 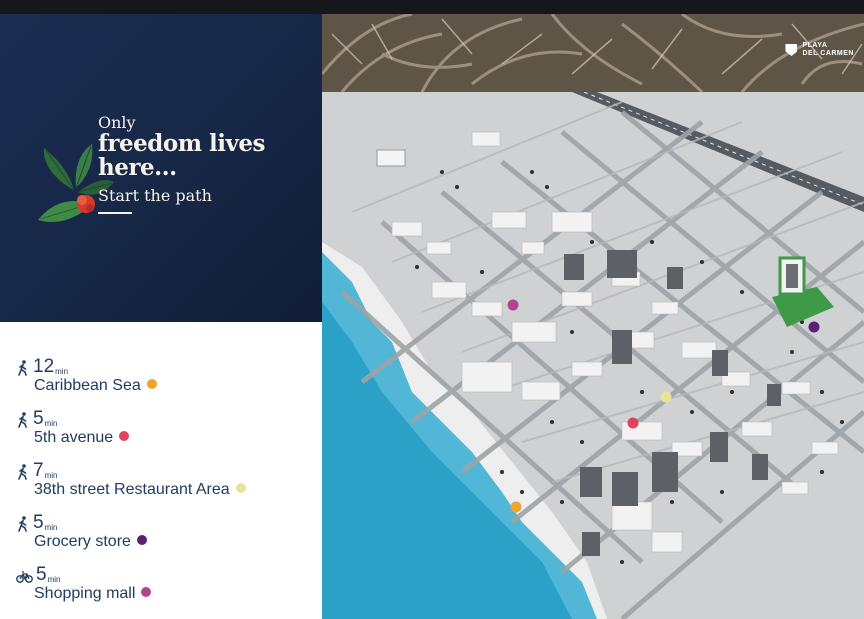 What do you see at coordinates (814, 327) in the screenshot?
I see `grocery-store-marker` at bounding box center [814, 327].